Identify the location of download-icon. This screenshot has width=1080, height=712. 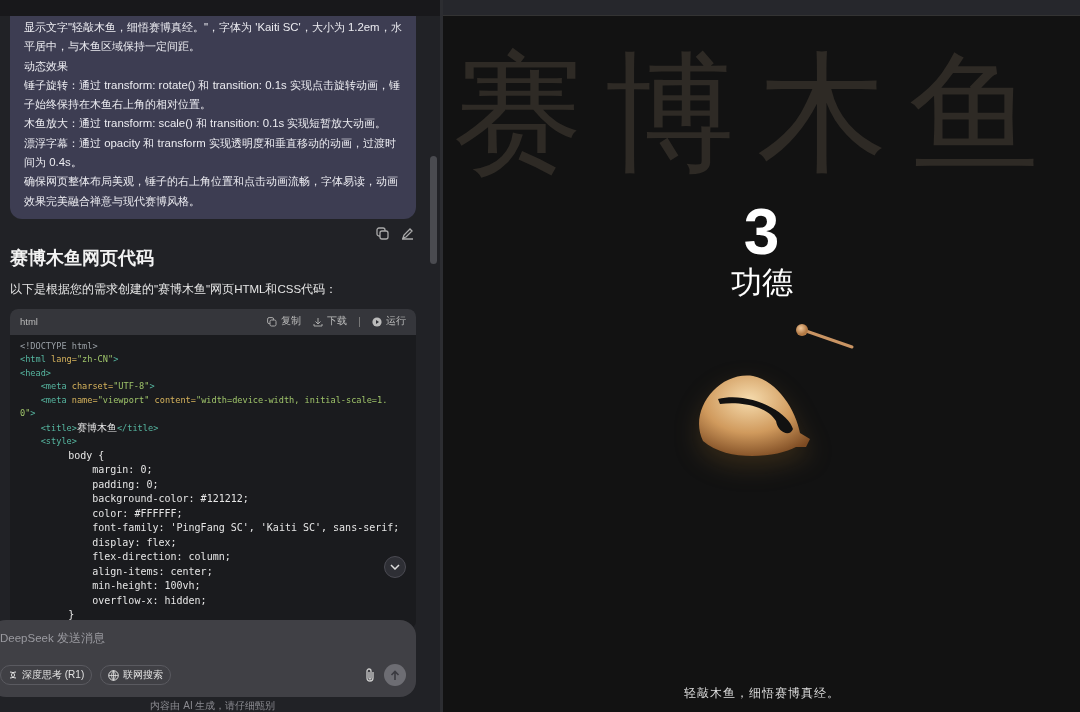
(318, 321).